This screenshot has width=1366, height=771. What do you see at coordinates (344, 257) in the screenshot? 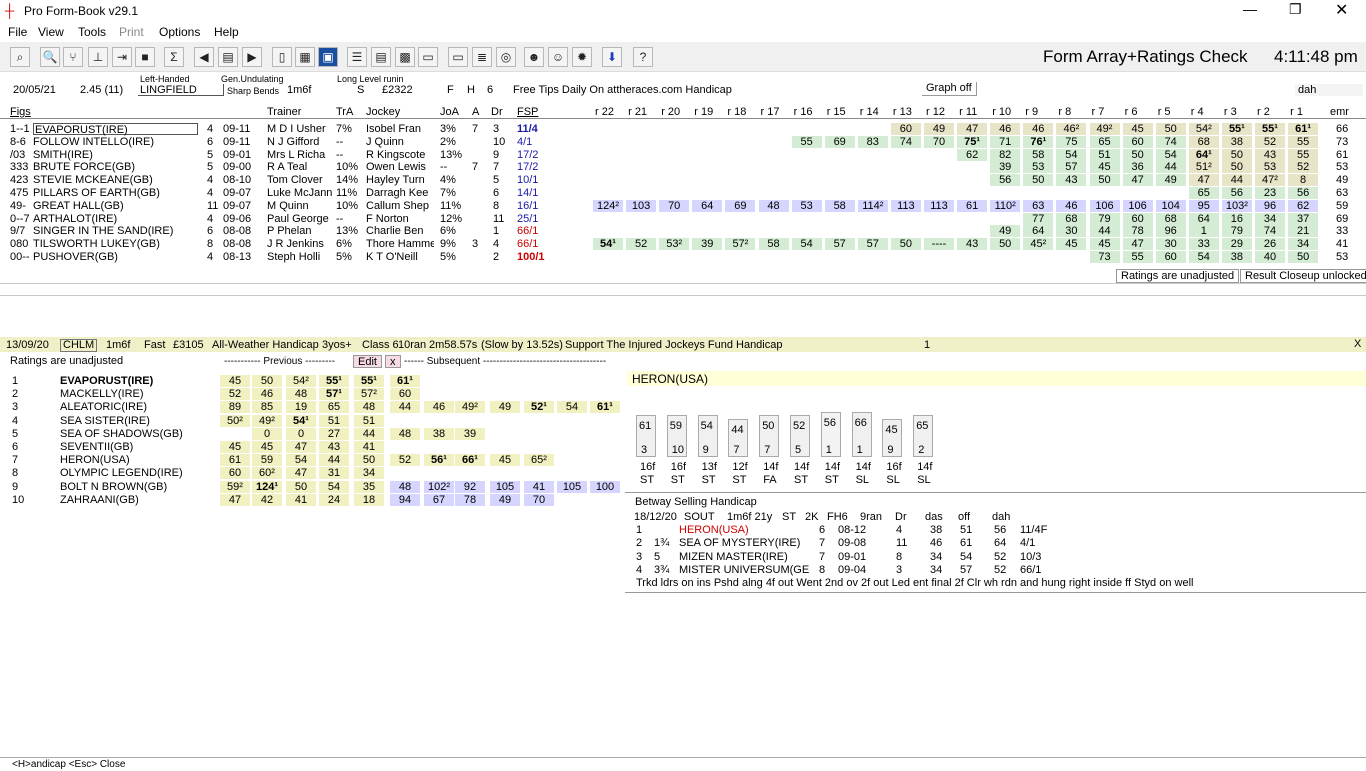
I see `runner-tra: 5%` at bounding box center [344, 257].